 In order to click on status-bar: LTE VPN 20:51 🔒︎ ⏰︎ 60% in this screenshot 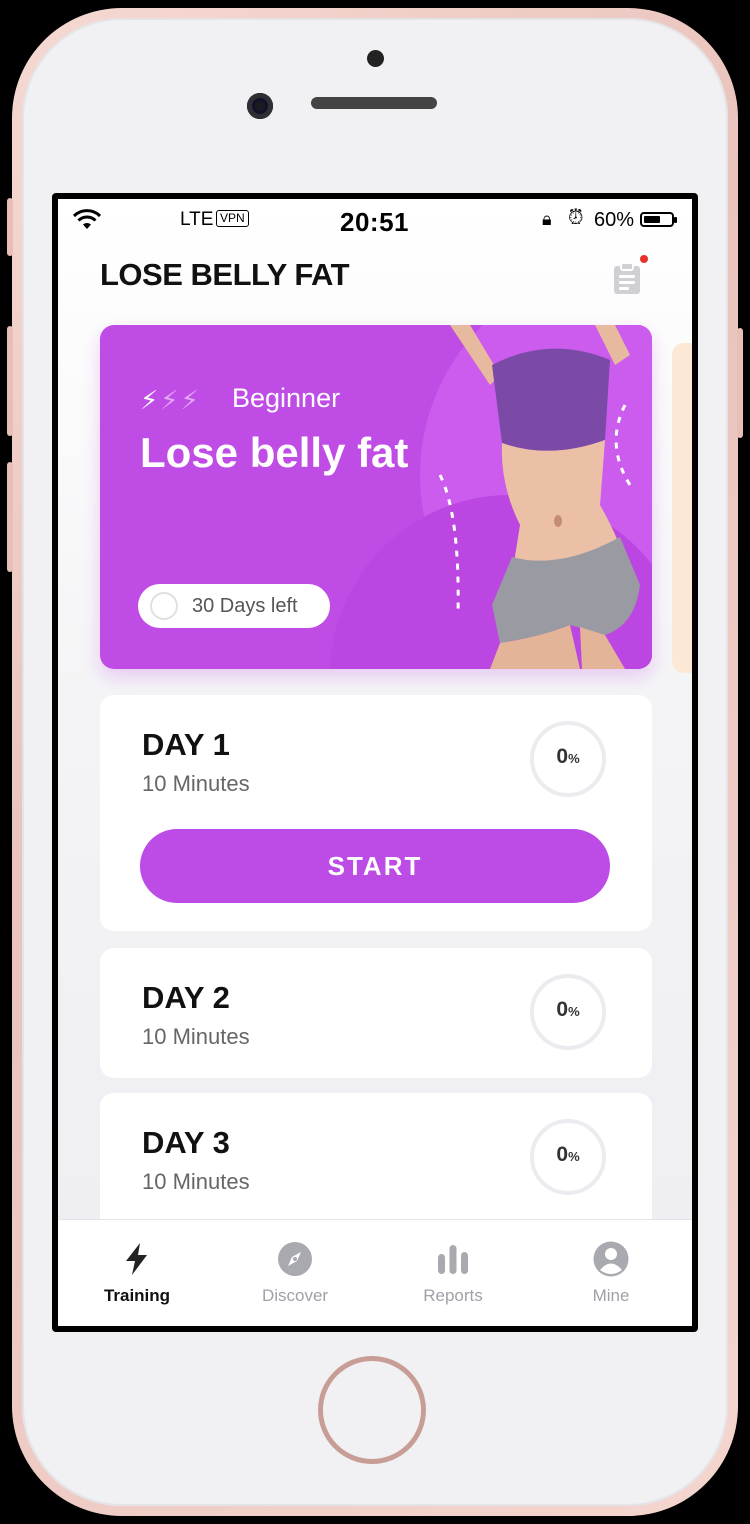, I will do `click(375, 219)`.